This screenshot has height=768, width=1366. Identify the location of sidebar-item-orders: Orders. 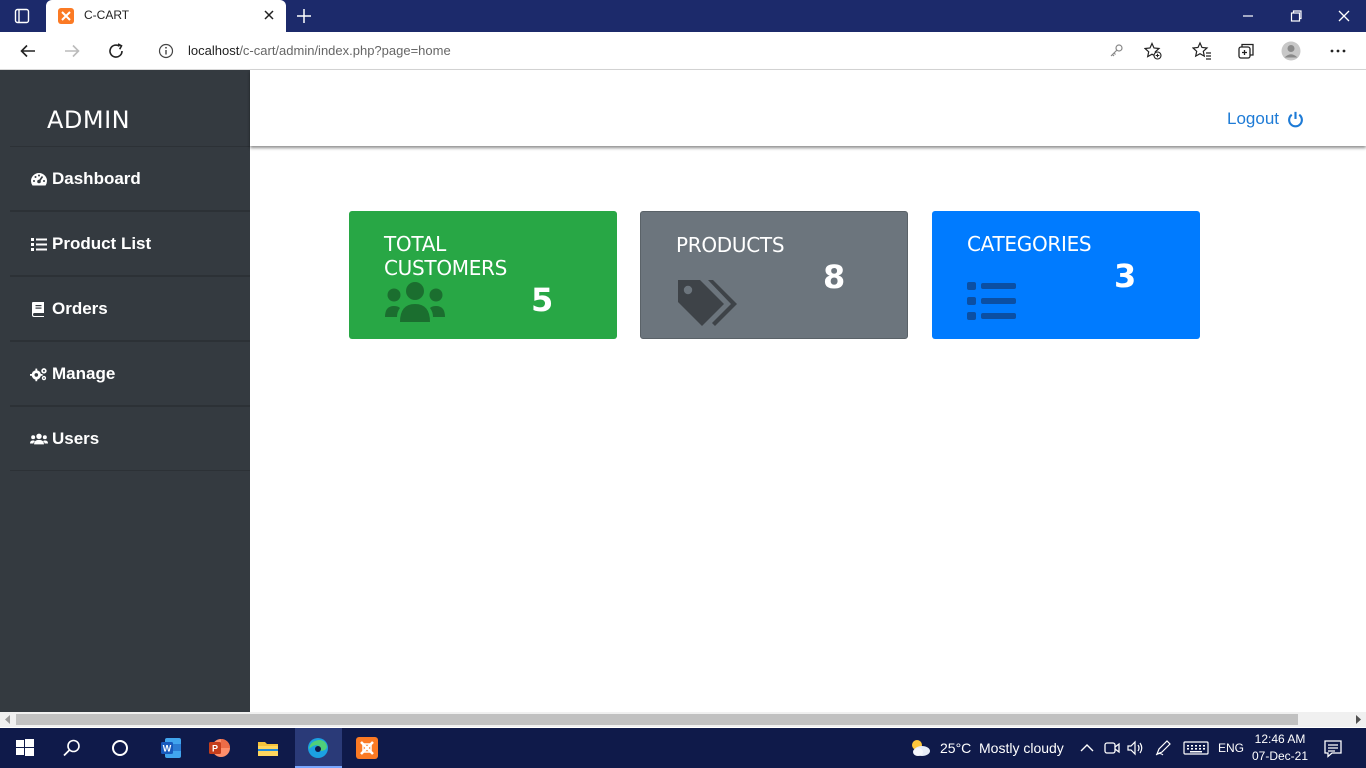
(130, 308).